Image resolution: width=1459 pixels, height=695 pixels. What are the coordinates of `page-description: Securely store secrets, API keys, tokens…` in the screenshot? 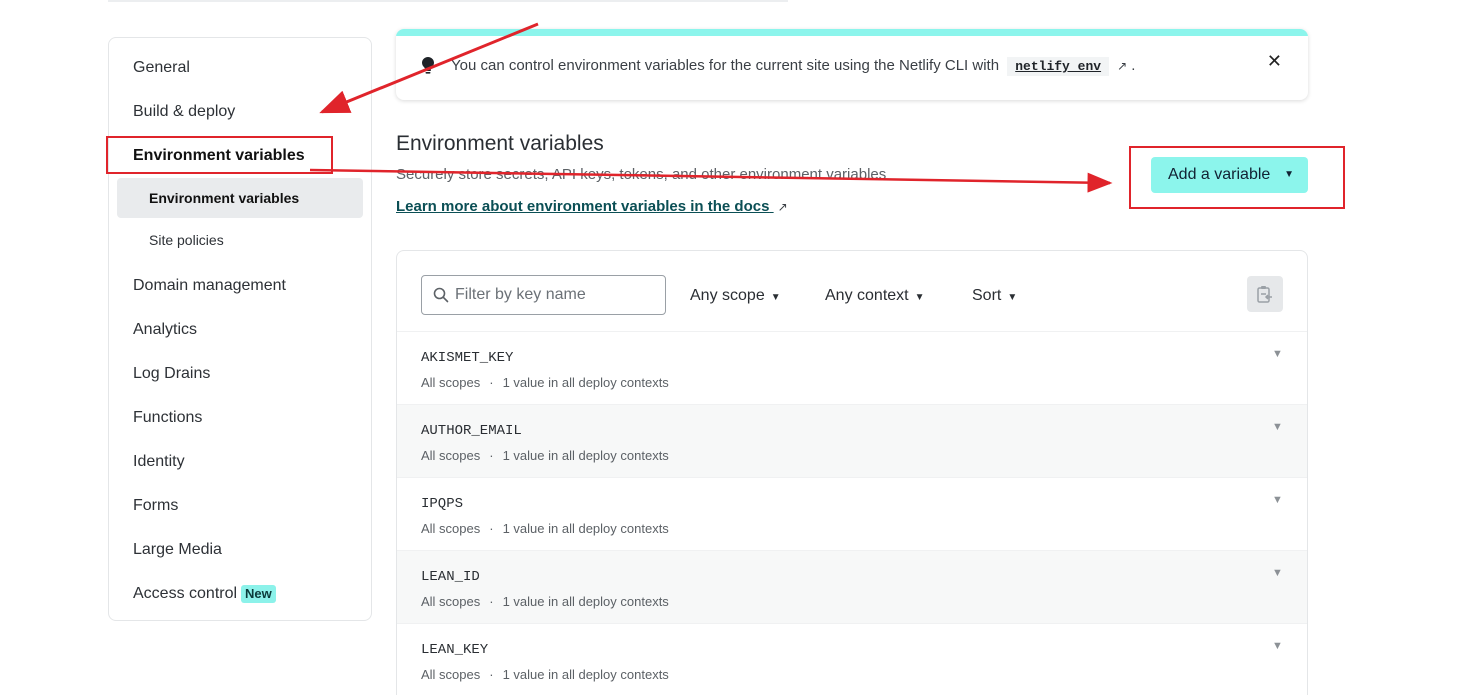 It's located at (641, 174).